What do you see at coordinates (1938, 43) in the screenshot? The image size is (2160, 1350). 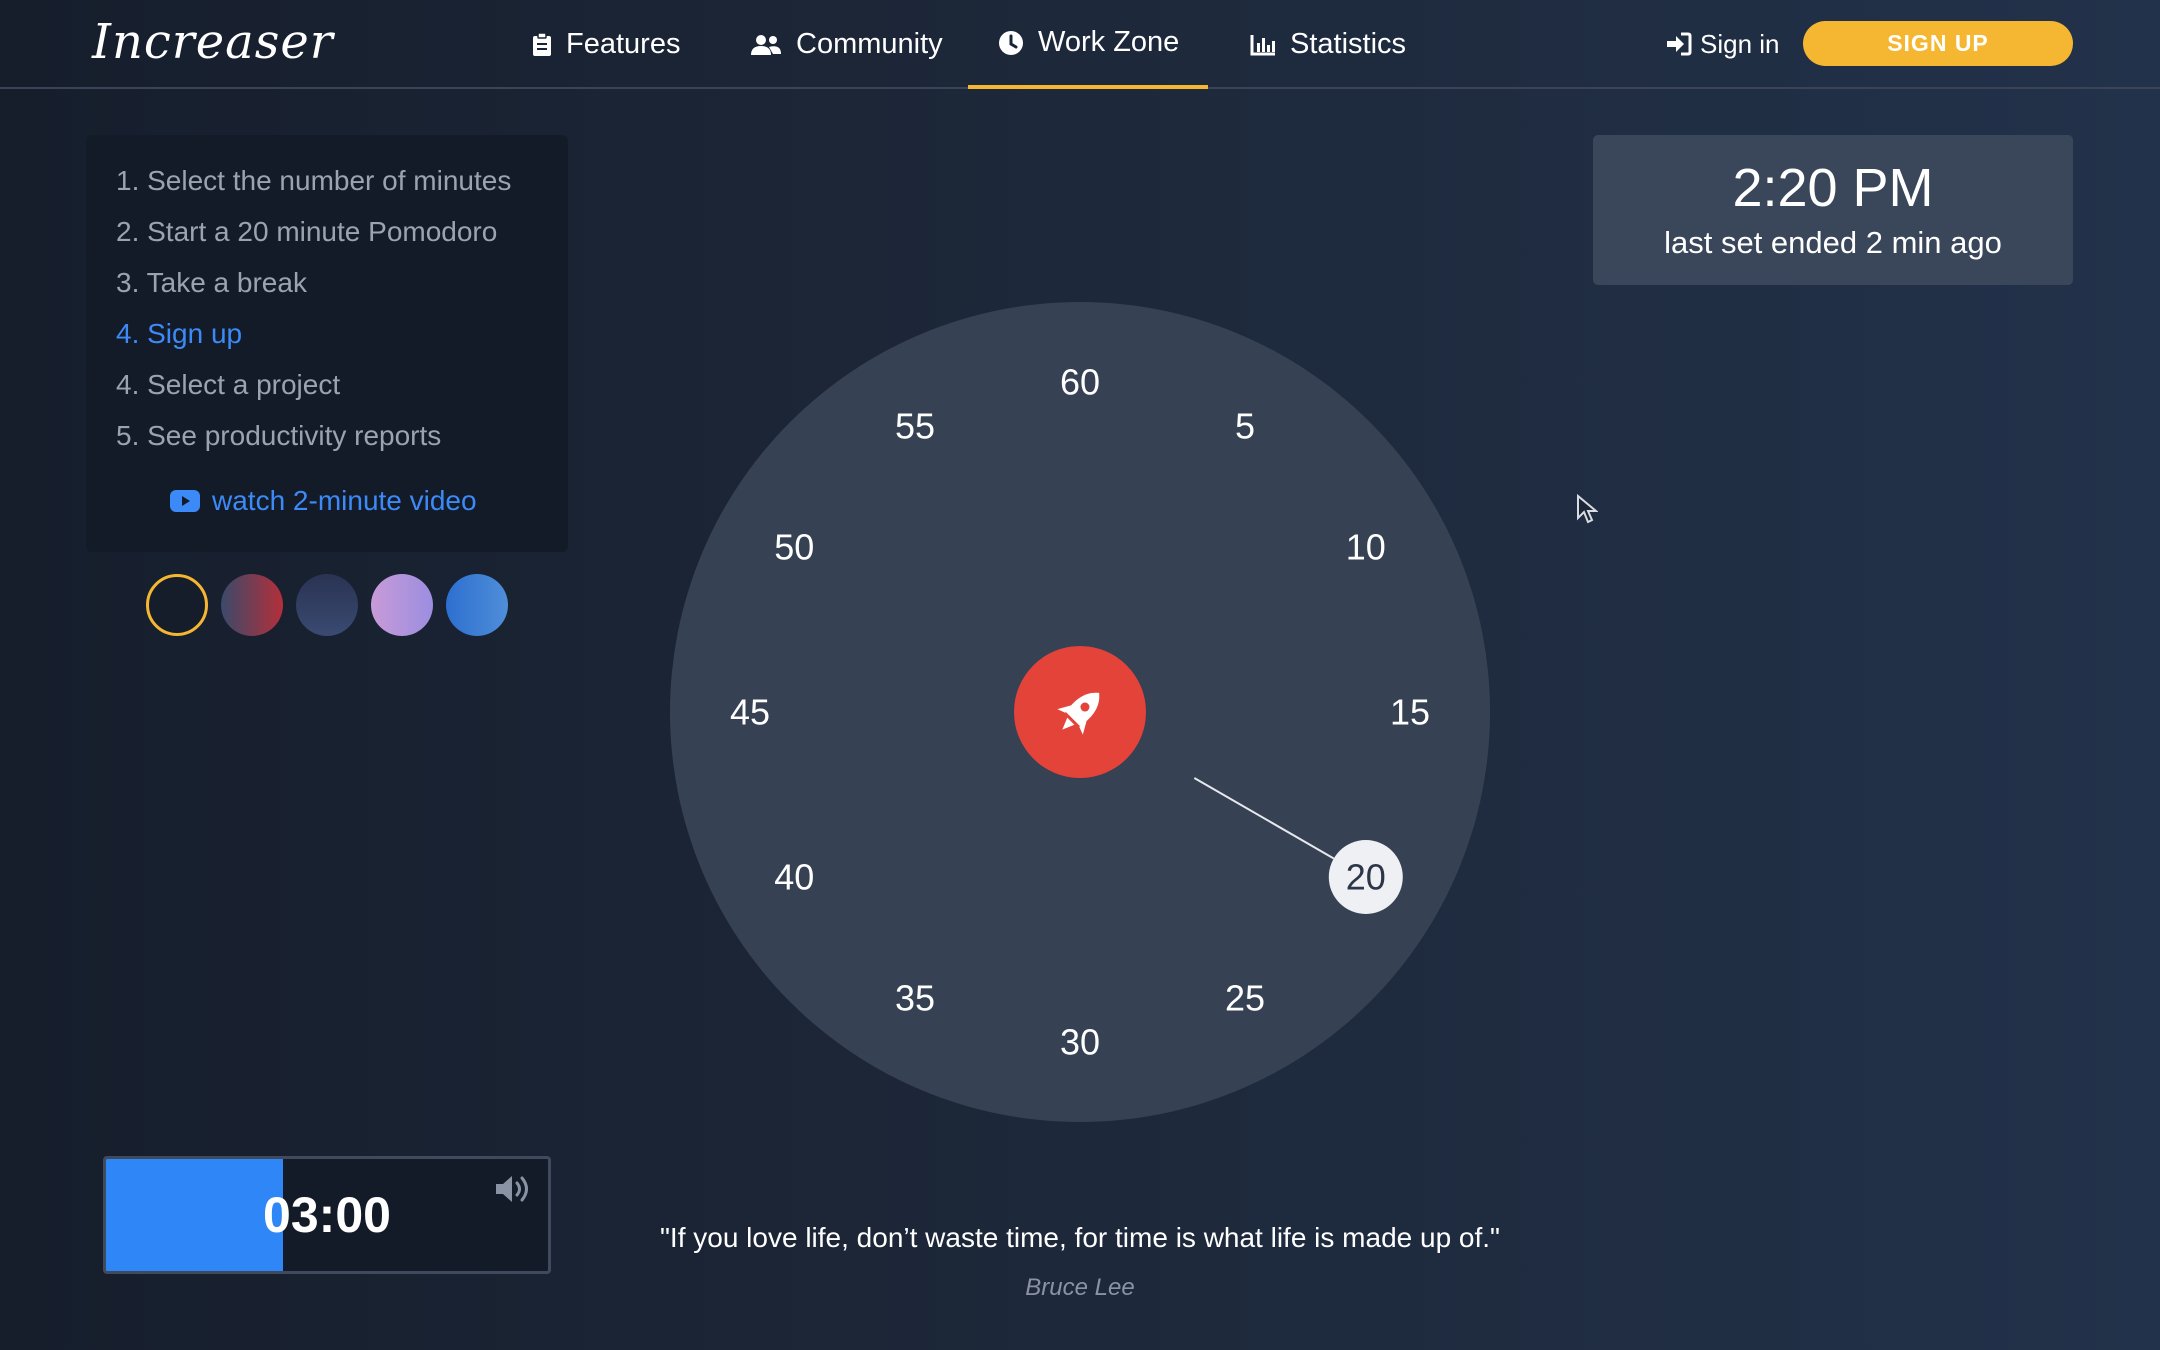 I see `signup-button: SIGN UP` at bounding box center [1938, 43].